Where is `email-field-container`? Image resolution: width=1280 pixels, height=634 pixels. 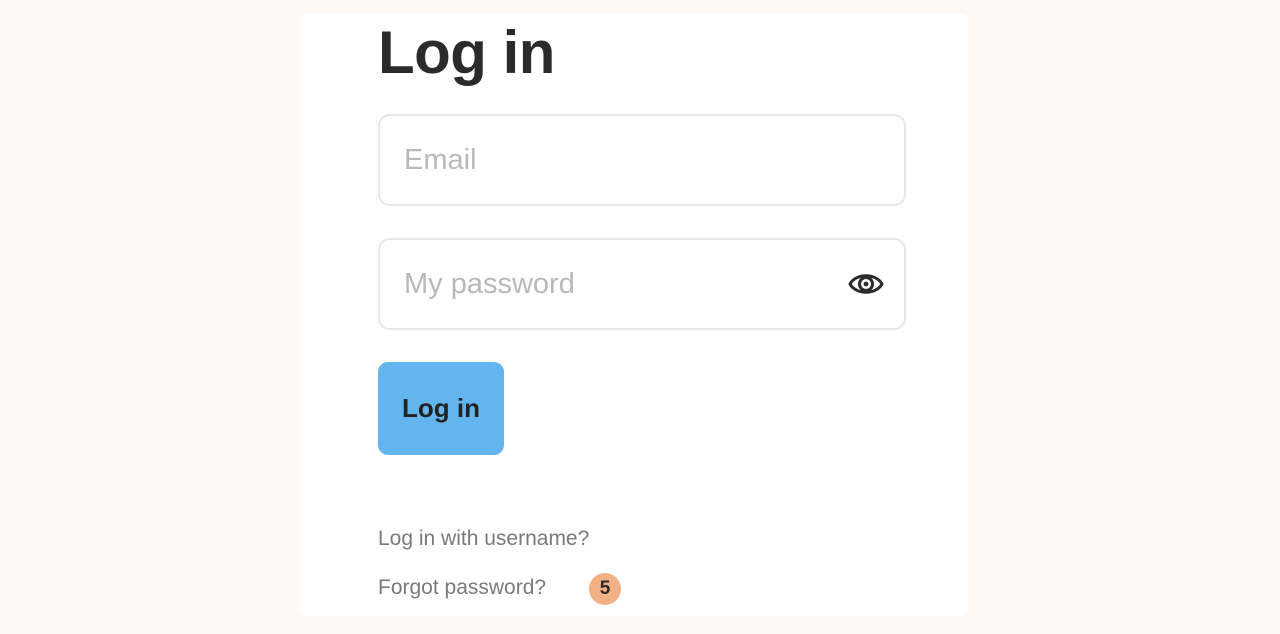
email-field-container is located at coordinates (642, 160).